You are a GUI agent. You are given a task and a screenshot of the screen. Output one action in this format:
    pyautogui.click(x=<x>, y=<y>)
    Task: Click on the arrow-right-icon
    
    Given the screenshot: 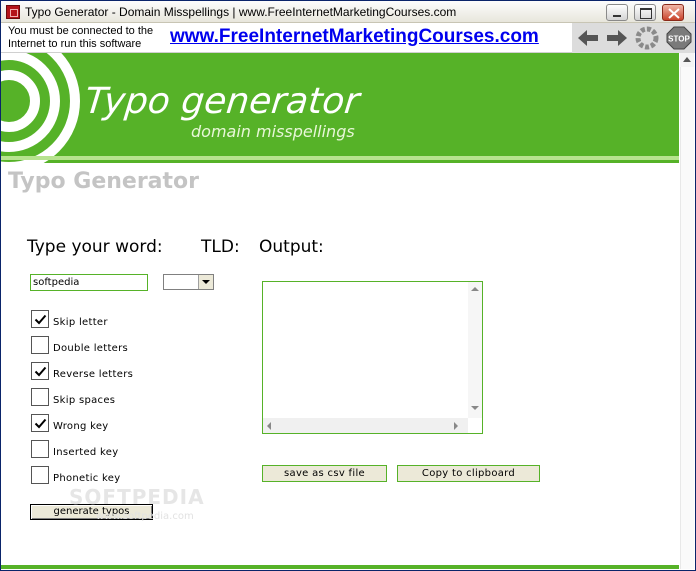 What is the action you would take?
    pyautogui.click(x=617, y=38)
    